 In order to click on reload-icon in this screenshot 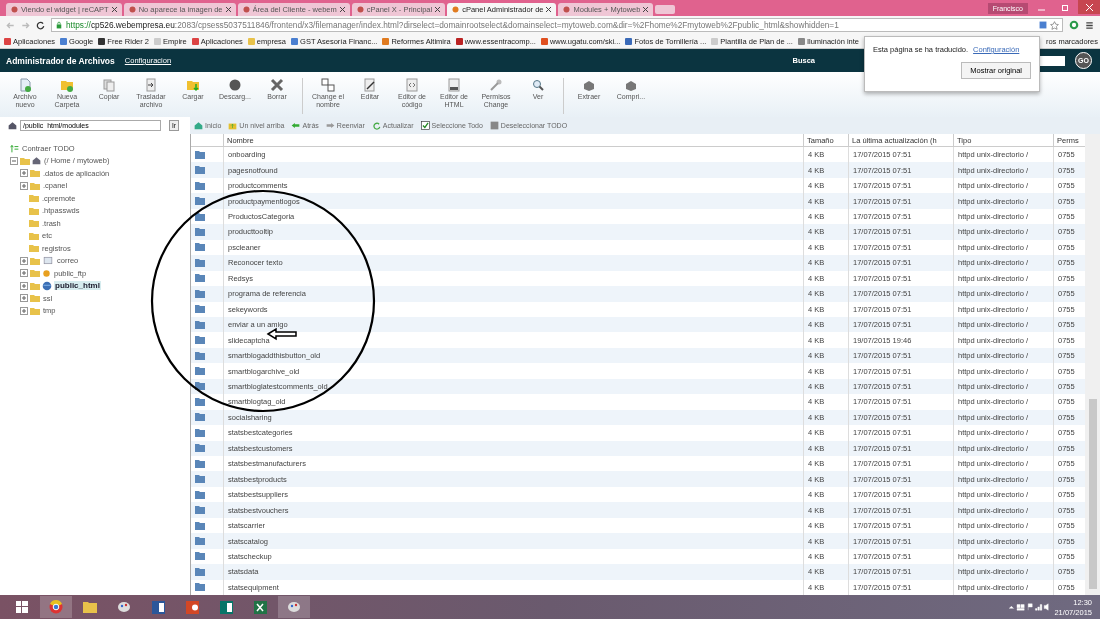, I will do `click(40, 25)`.